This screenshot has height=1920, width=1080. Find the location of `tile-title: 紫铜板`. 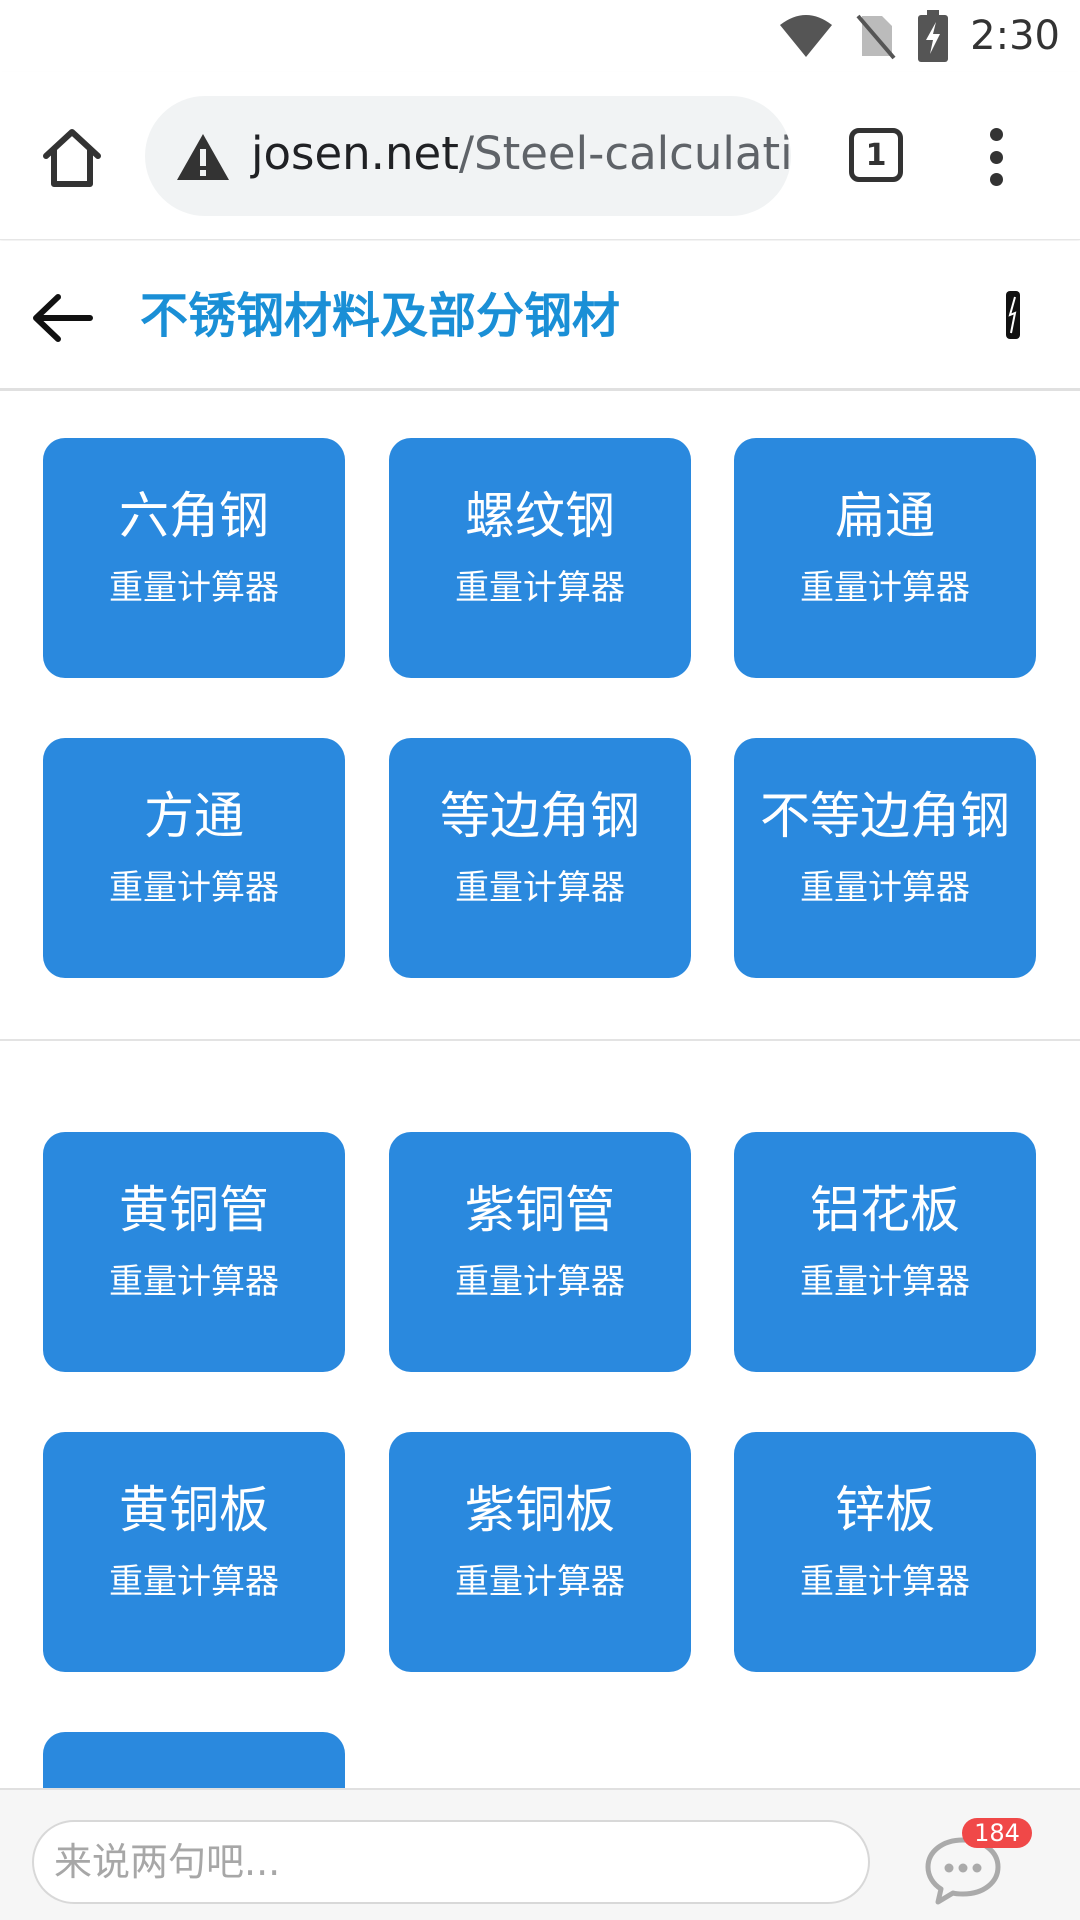

tile-title: 紫铜板 is located at coordinates (540, 1510).